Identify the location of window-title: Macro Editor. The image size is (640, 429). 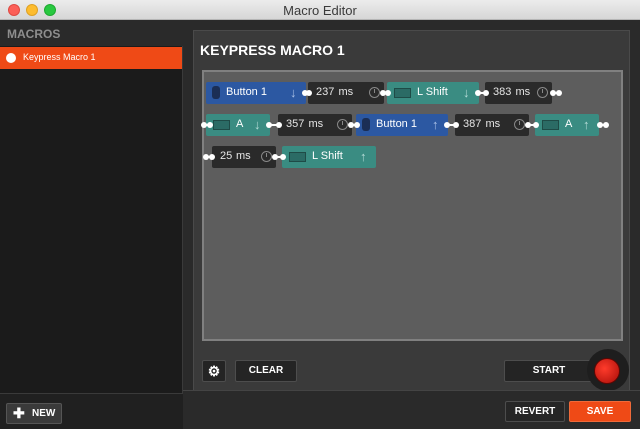
(320, 10).